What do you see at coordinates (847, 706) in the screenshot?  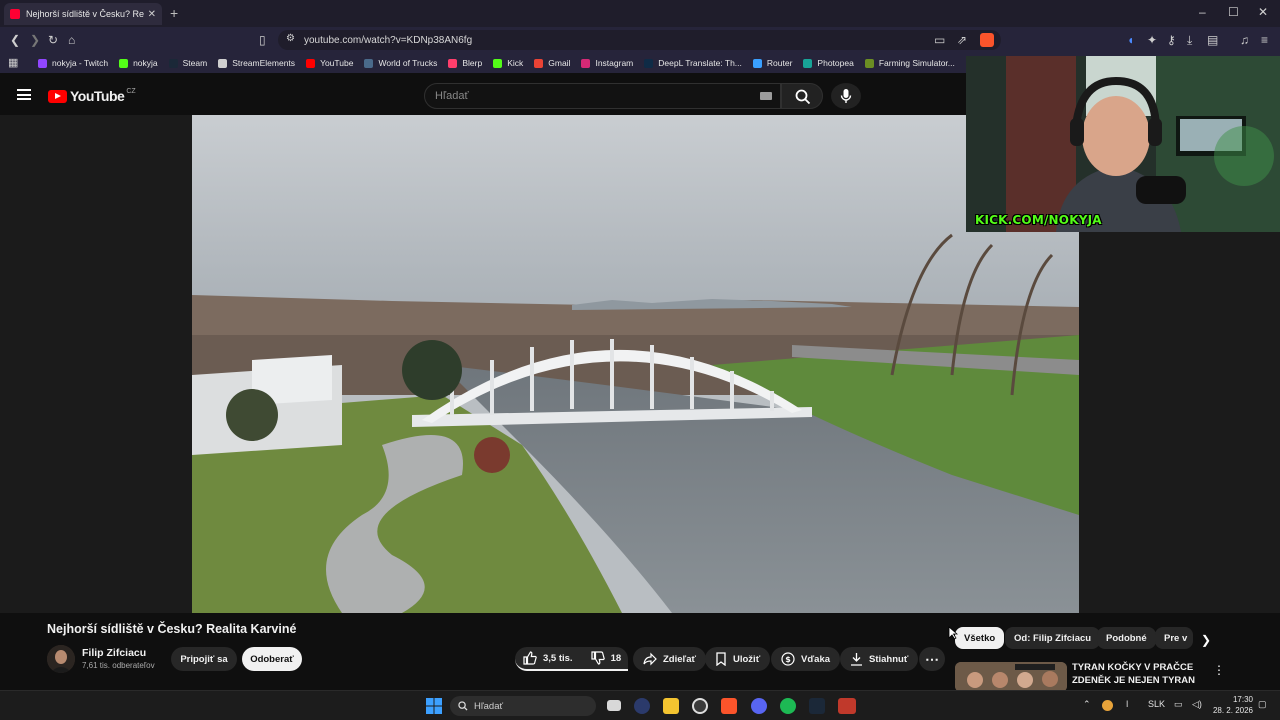 I see `voicemeeter-icon` at bounding box center [847, 706].